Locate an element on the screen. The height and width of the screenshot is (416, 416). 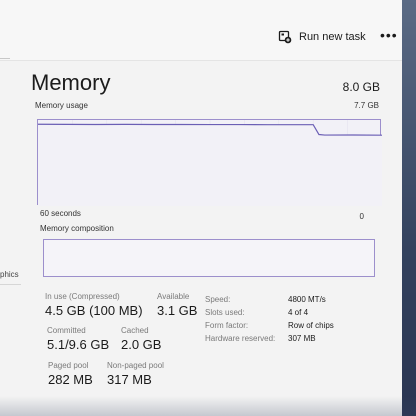
screen-glare is located at coordinates (208, 406).